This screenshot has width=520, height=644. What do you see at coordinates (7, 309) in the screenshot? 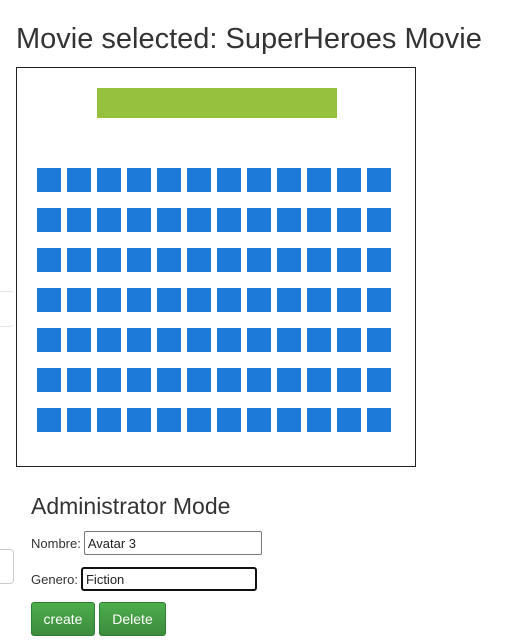
I see `left-edge-divider` at bounding box center [7, 309].